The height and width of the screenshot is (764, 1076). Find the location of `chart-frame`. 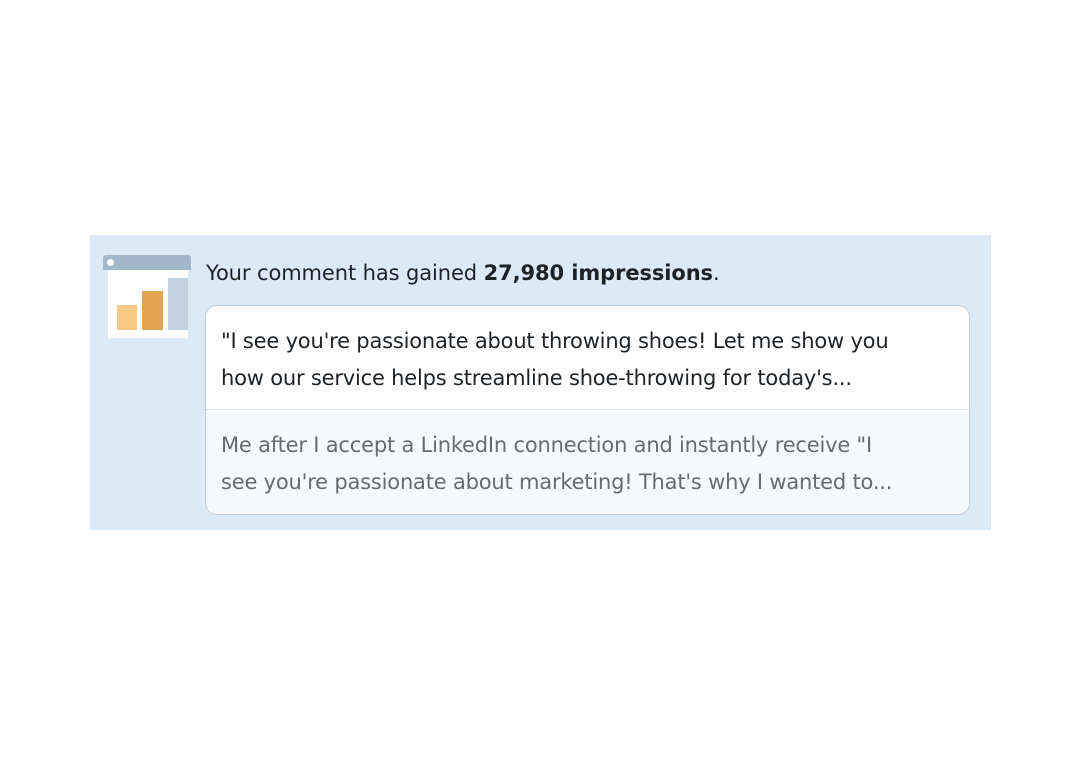

chart-frame is located at coordinates (148, 299).